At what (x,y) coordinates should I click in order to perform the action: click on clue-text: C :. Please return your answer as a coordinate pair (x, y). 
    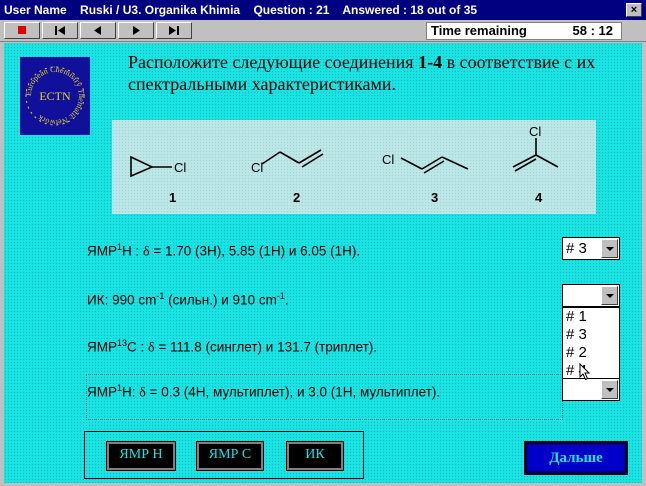
    Looking at the image, I should click on (138, 347).